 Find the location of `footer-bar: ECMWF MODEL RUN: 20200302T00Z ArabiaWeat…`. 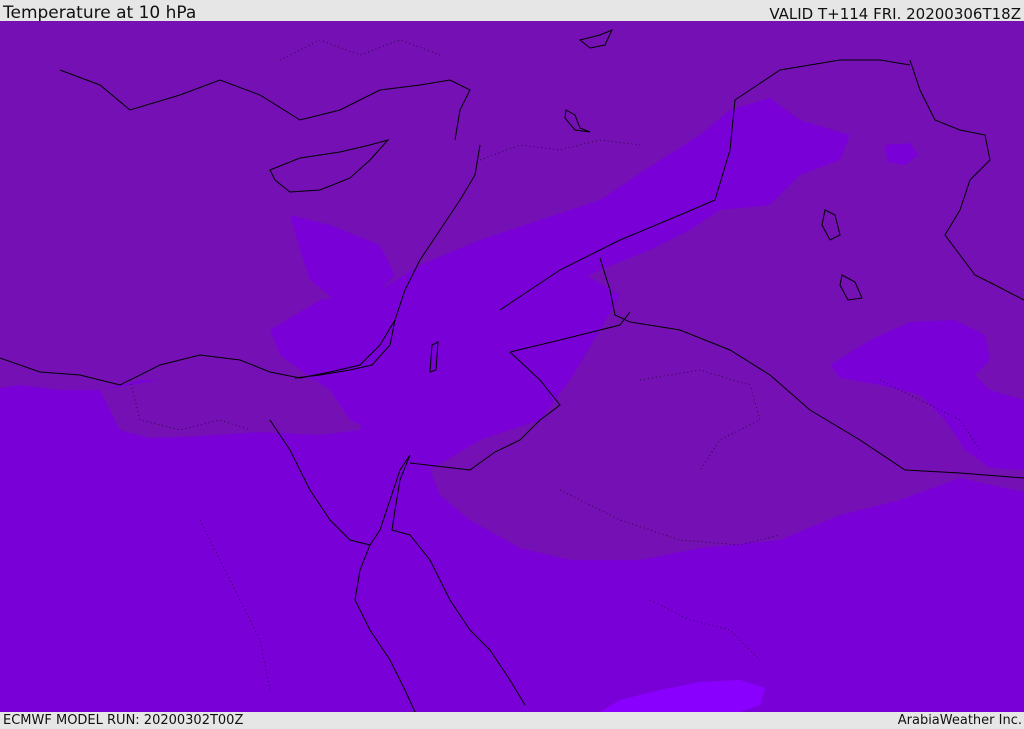

footer-bar: ECMWF MODEL RUN: 20200302T00Z ArabiaWeat… is located at coordinates (512, 720).